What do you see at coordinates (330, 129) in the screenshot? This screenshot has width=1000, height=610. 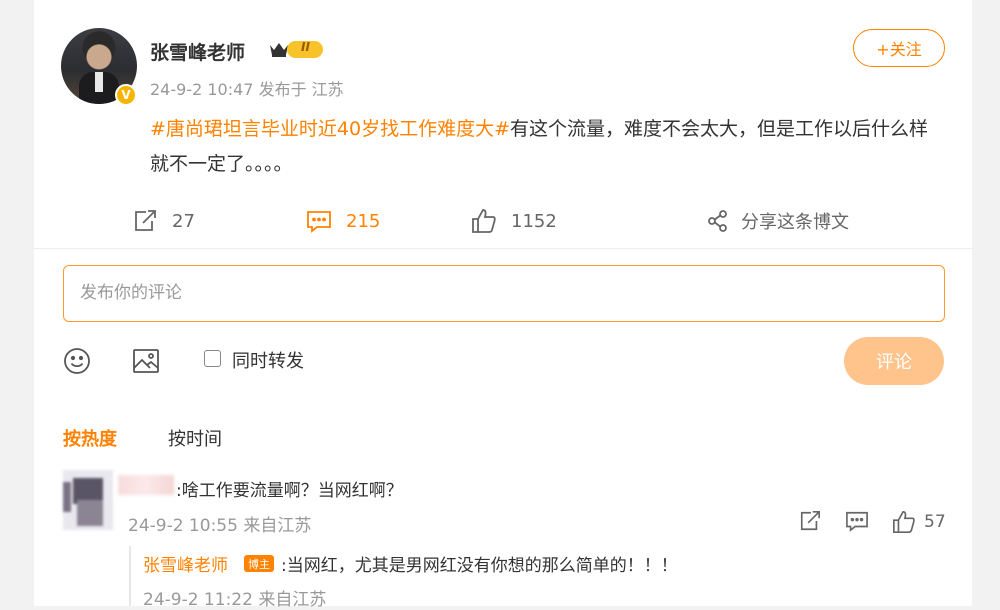 I see `topic-link: #唐尚珺坦言毕业时近40岁找工作难度大#` at bounding box center [330, 129].